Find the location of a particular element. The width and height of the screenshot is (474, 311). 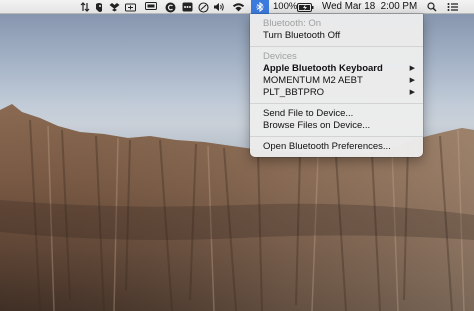

lastpass-icon is located at coordinates (187, 7).